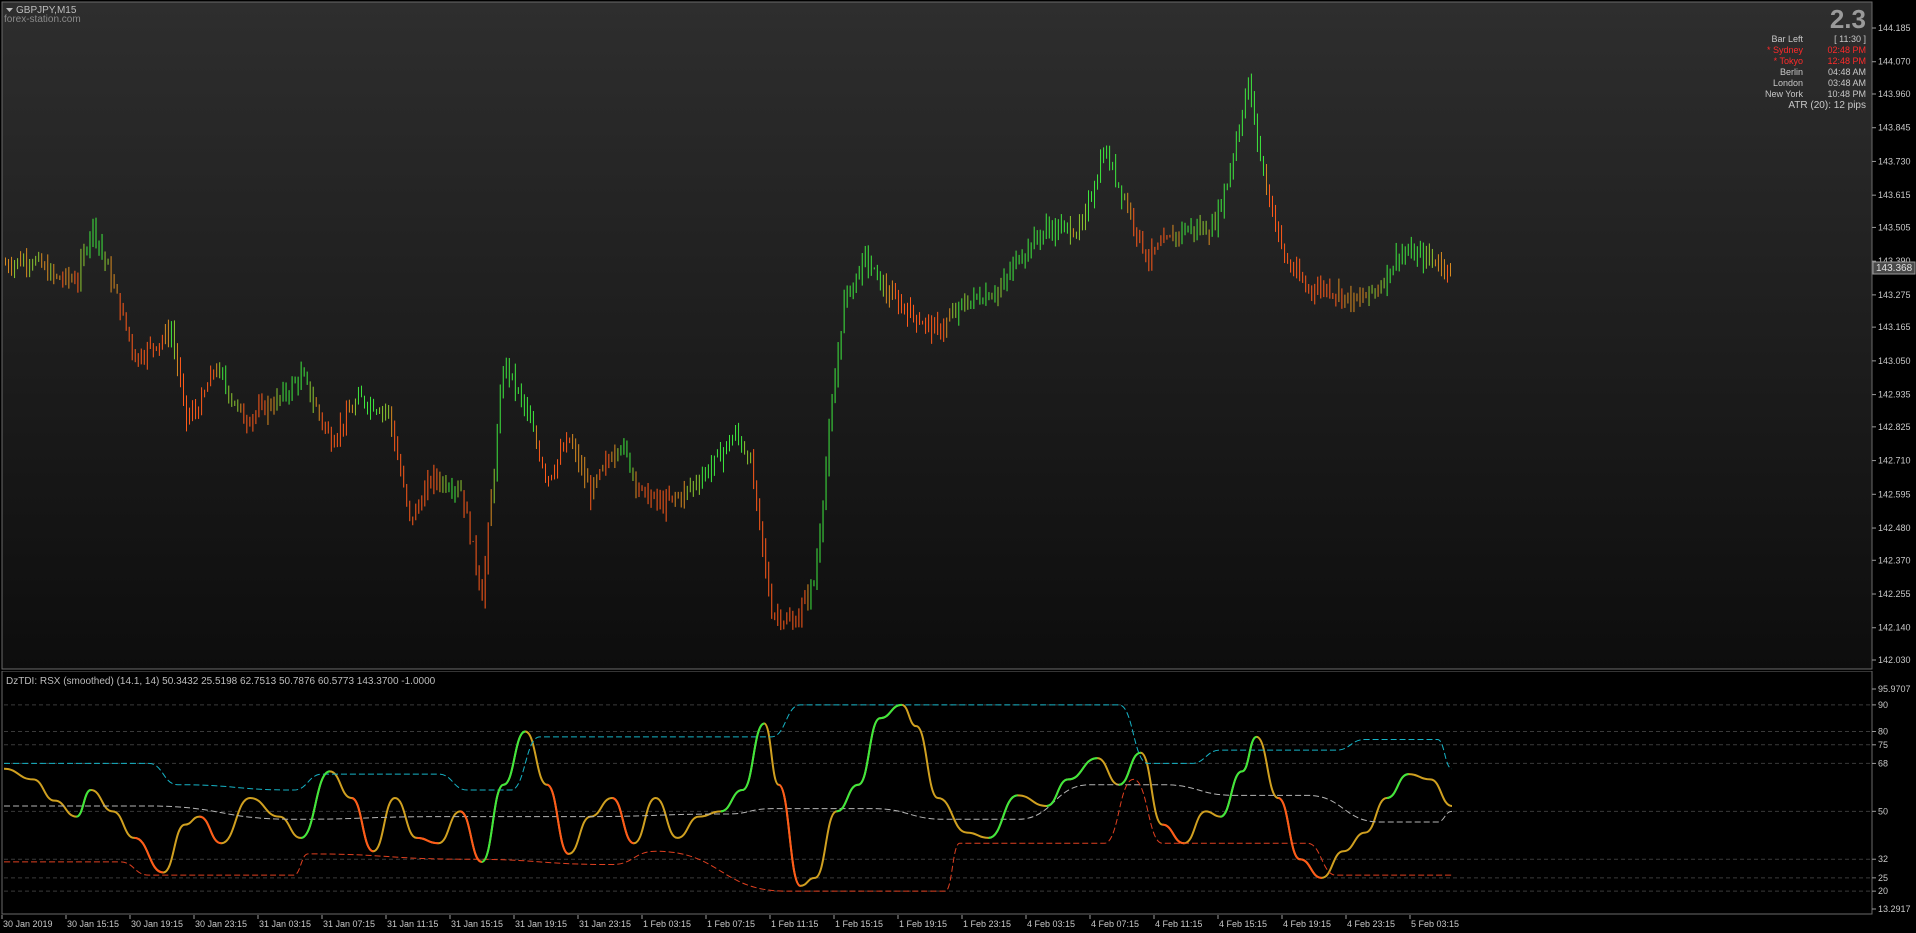 The width and height of the screenshot is (1916, 933). What do you see at coordinates (605, 924) in the screenshot?
I see `time-tick-label: 31 Jan 23:15` at bounding box center [605, 924].